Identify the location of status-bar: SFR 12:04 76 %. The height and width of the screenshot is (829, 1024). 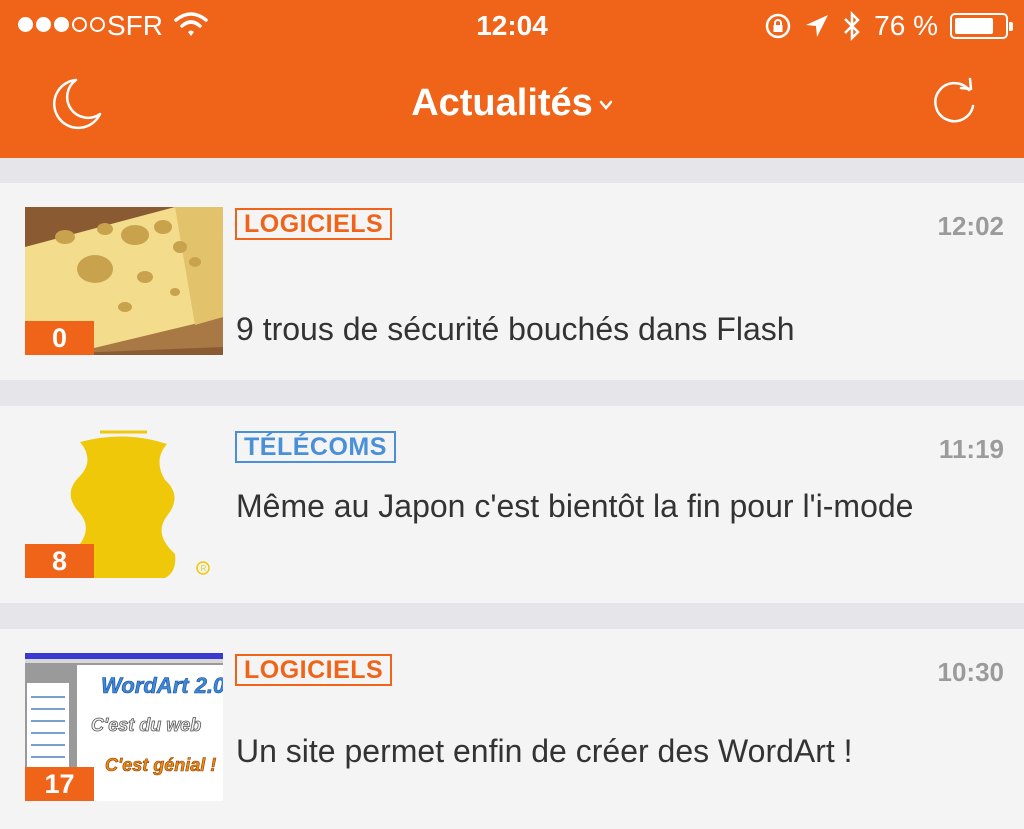
(512, 26).